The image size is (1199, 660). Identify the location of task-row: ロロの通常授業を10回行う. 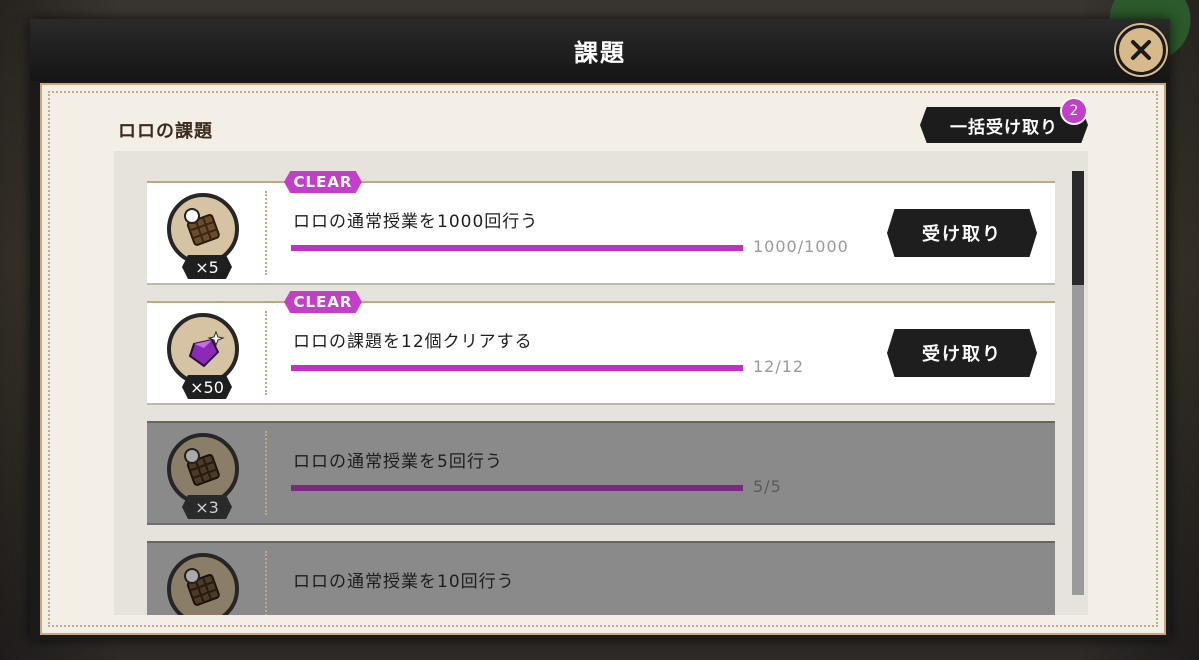
(601, 578).